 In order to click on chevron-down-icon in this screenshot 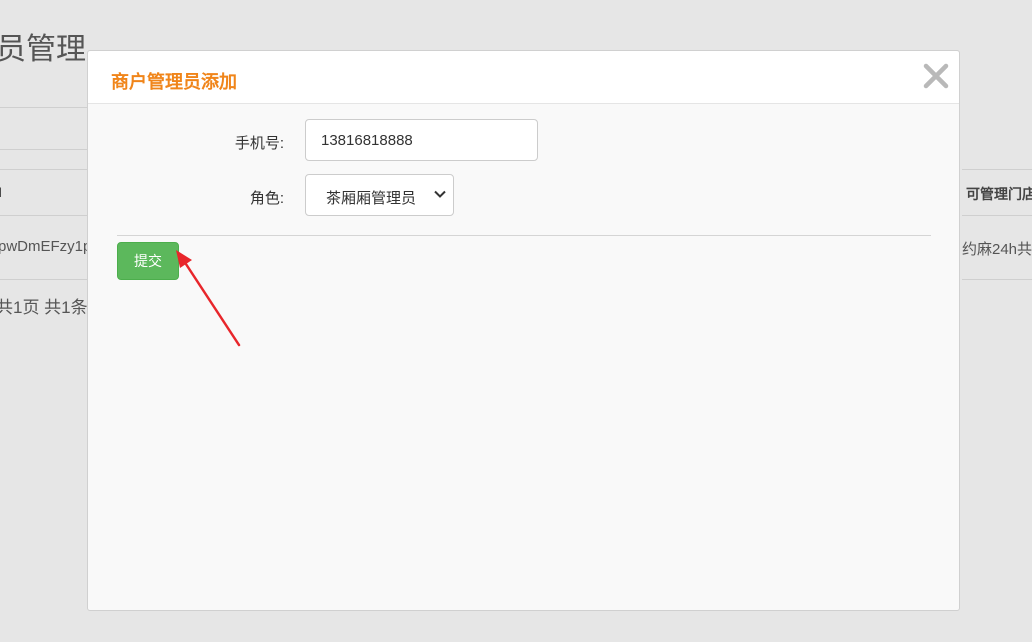, I will do `click(440, 194)`.